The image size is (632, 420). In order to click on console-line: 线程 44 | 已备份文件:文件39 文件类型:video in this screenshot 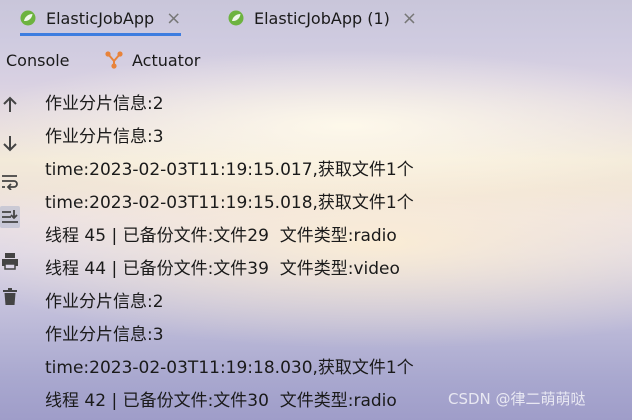, I will do `click(222, 269)`.